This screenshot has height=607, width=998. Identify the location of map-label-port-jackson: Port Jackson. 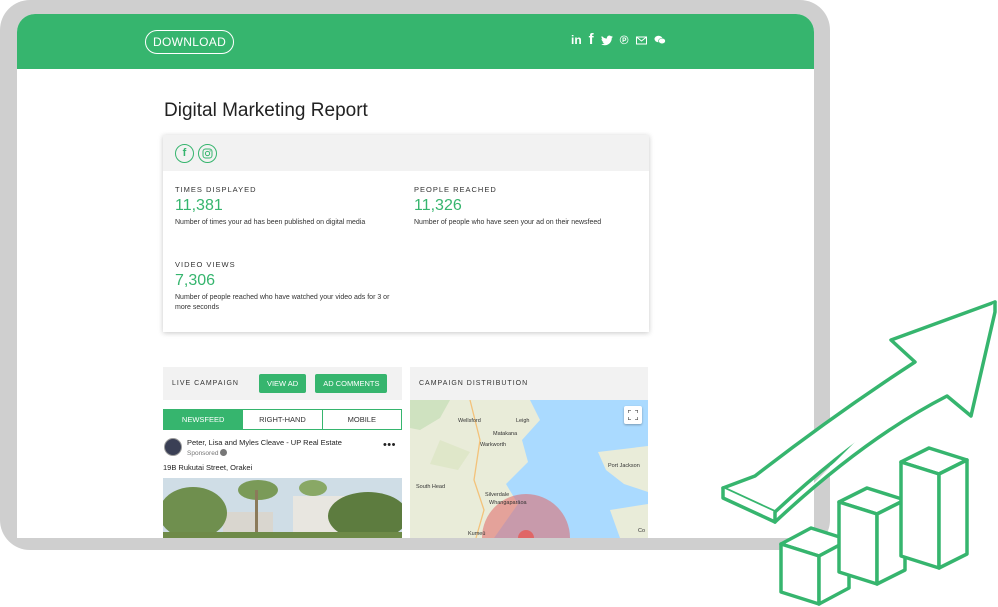
(624, 466).